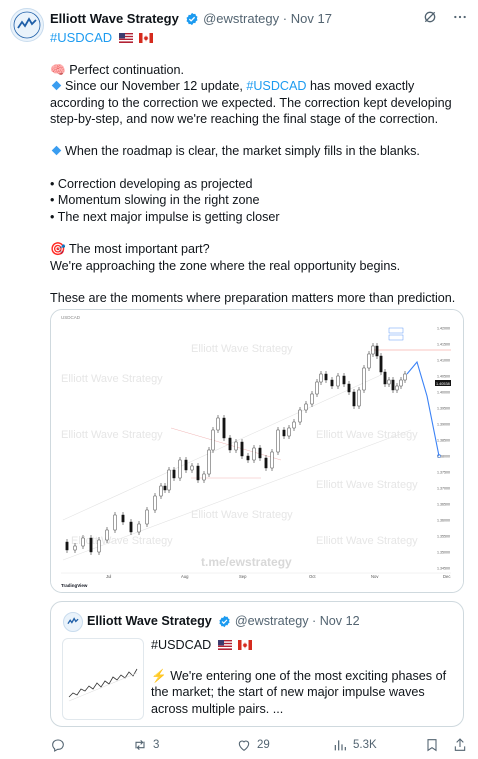 Image resolution: width=478 pixels, height=759 pixels. I want to click on retweet-button: 3, so click(145, 745).